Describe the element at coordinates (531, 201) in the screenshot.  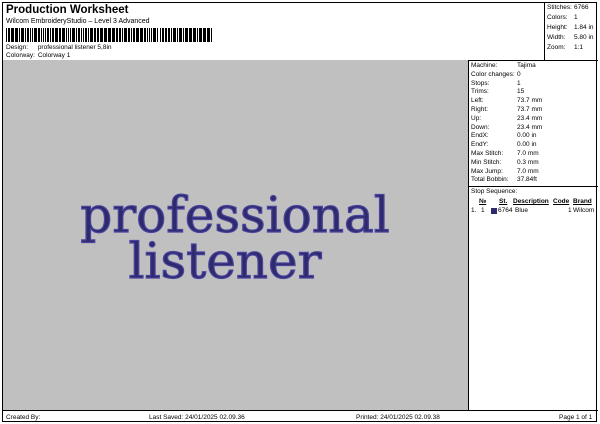
I see `col-description: Description` at that location.